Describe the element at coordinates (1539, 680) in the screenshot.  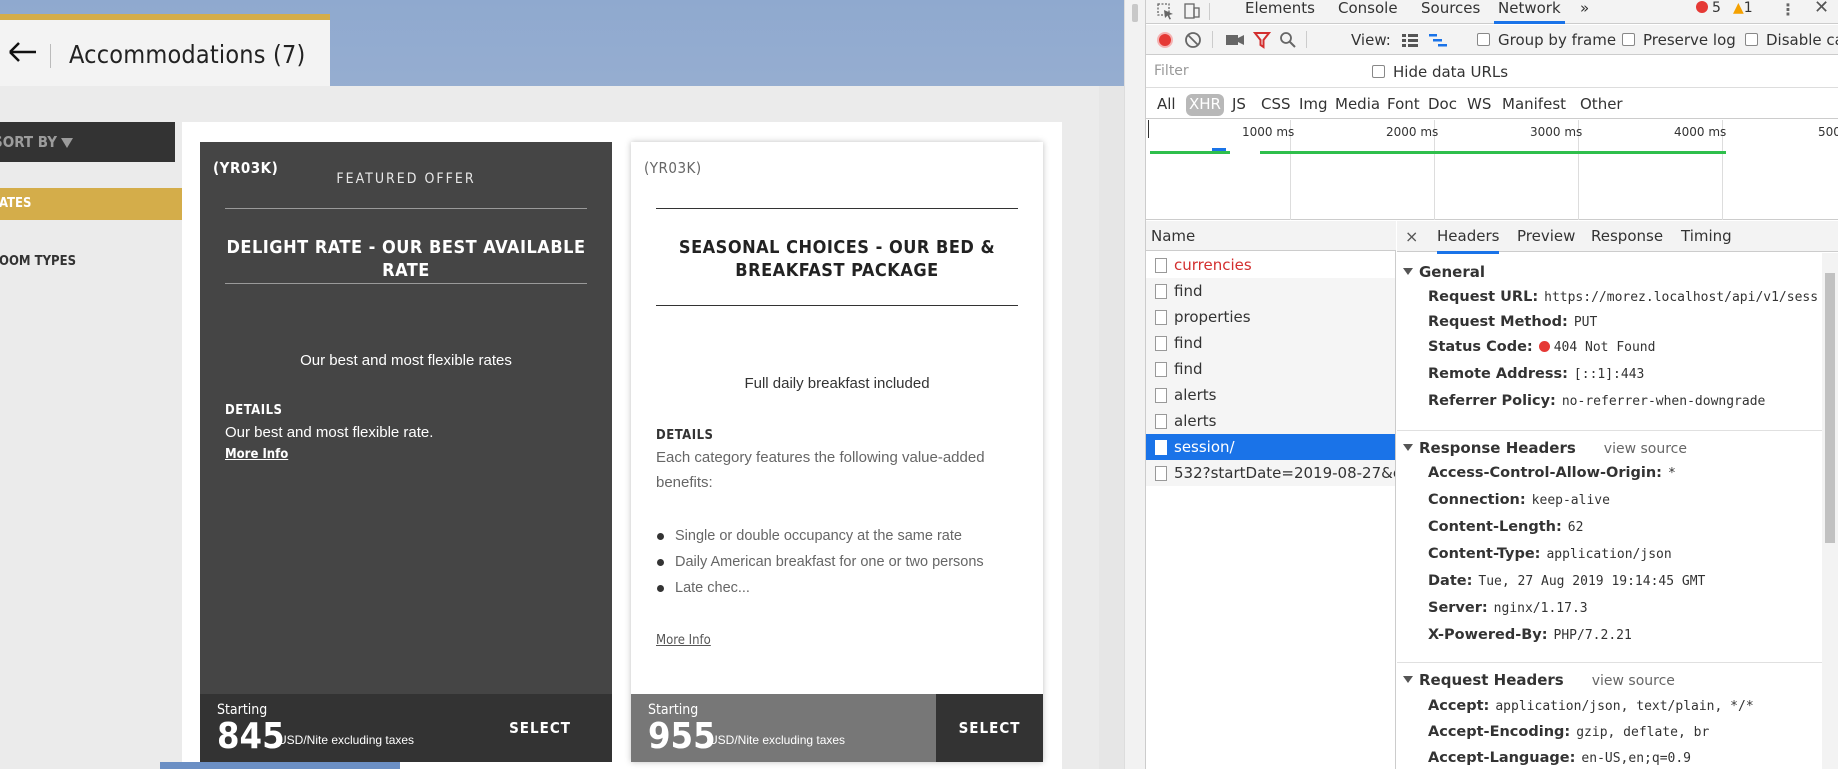
I see `request-headers-section-header: Request Headers view source` at that location.